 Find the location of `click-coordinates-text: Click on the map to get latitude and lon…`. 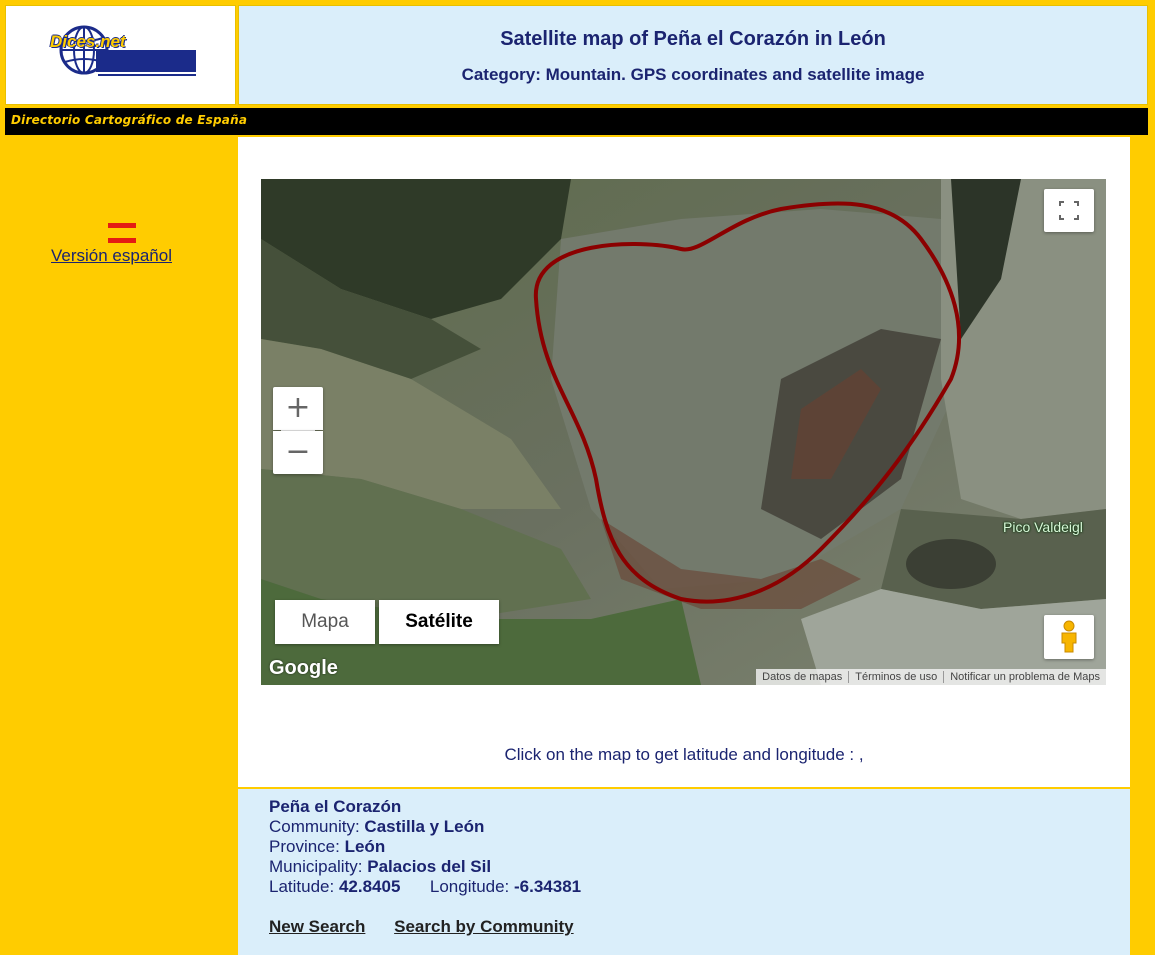

click-coordinates-text: Click on the map to get latitude and lon… is located at coordinates (684, 754).